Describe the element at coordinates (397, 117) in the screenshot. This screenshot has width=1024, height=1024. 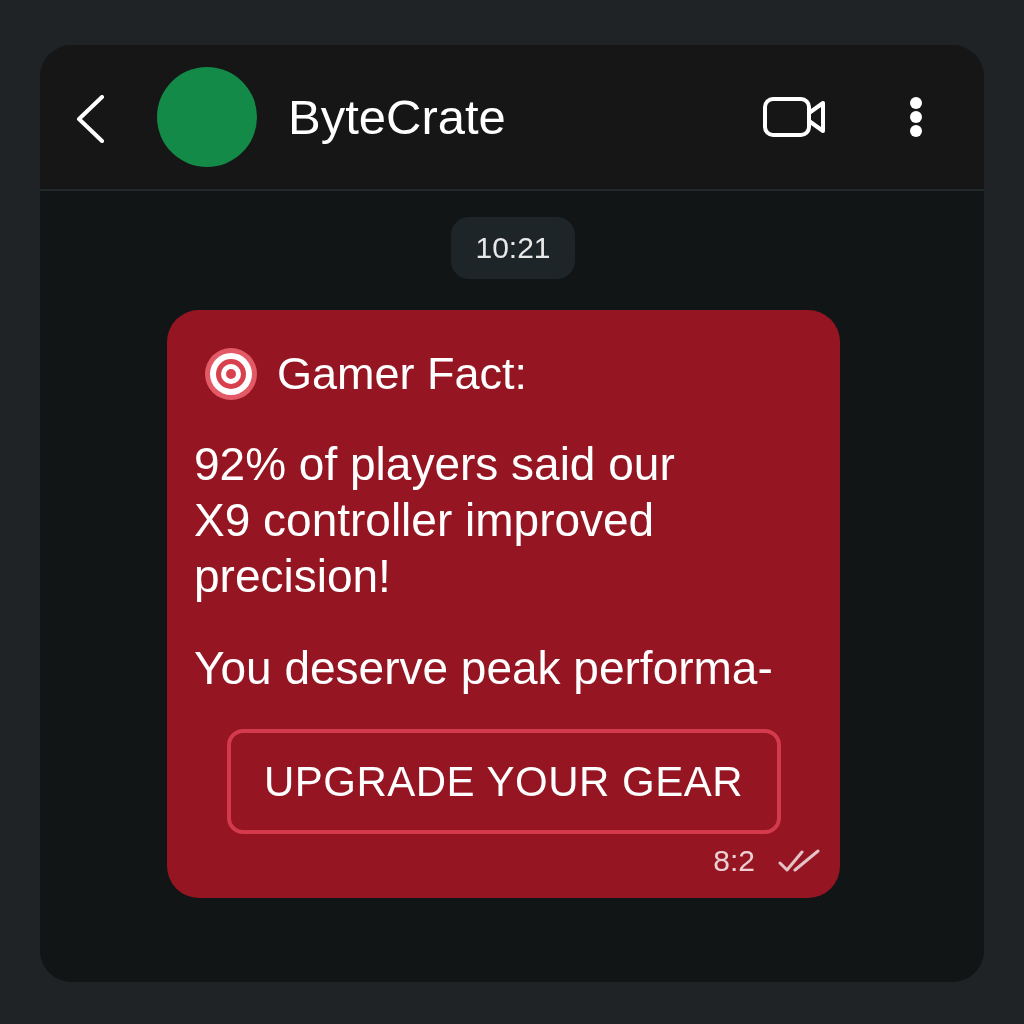
I see `contact-name: ByteCrate` at that location.